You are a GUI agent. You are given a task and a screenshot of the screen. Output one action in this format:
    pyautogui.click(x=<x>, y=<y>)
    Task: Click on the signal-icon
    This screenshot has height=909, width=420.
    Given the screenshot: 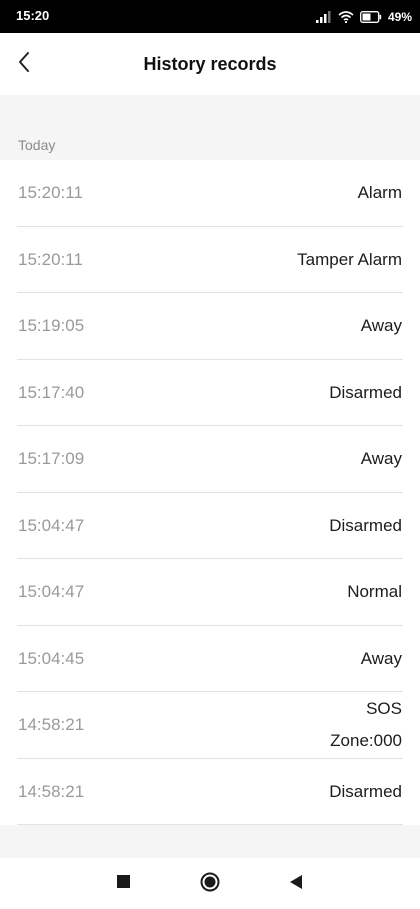 What is the action you would take?
    pyautogui.click(x=323, y=17)
    